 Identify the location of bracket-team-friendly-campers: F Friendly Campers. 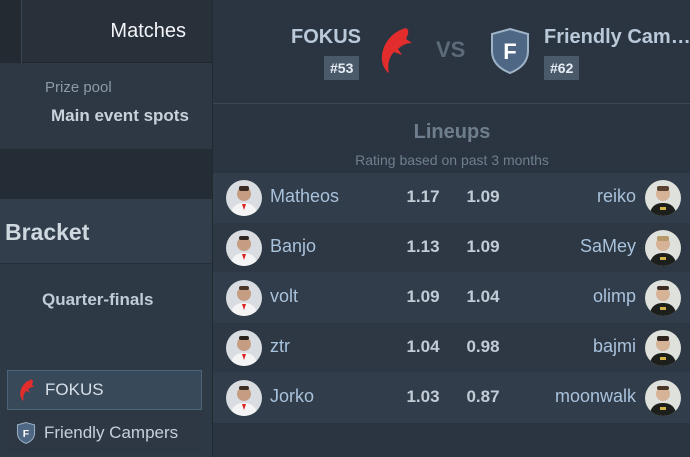
(104, 433).